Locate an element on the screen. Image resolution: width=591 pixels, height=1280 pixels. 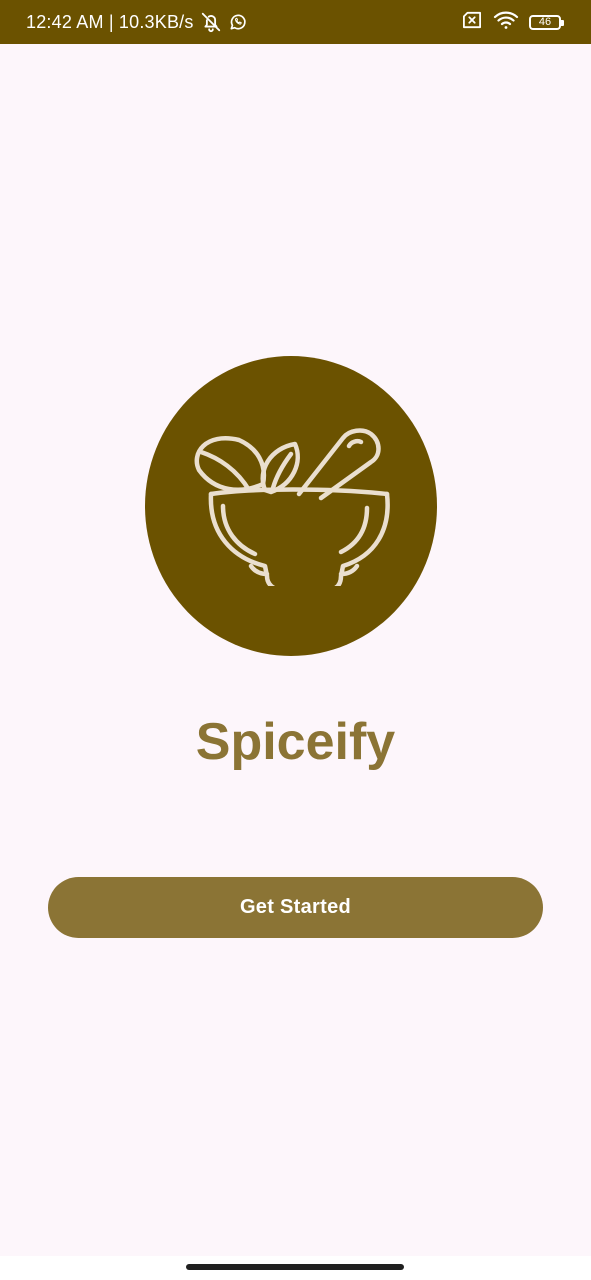
battery-icon: 46 is located at coordinates (547, 22).